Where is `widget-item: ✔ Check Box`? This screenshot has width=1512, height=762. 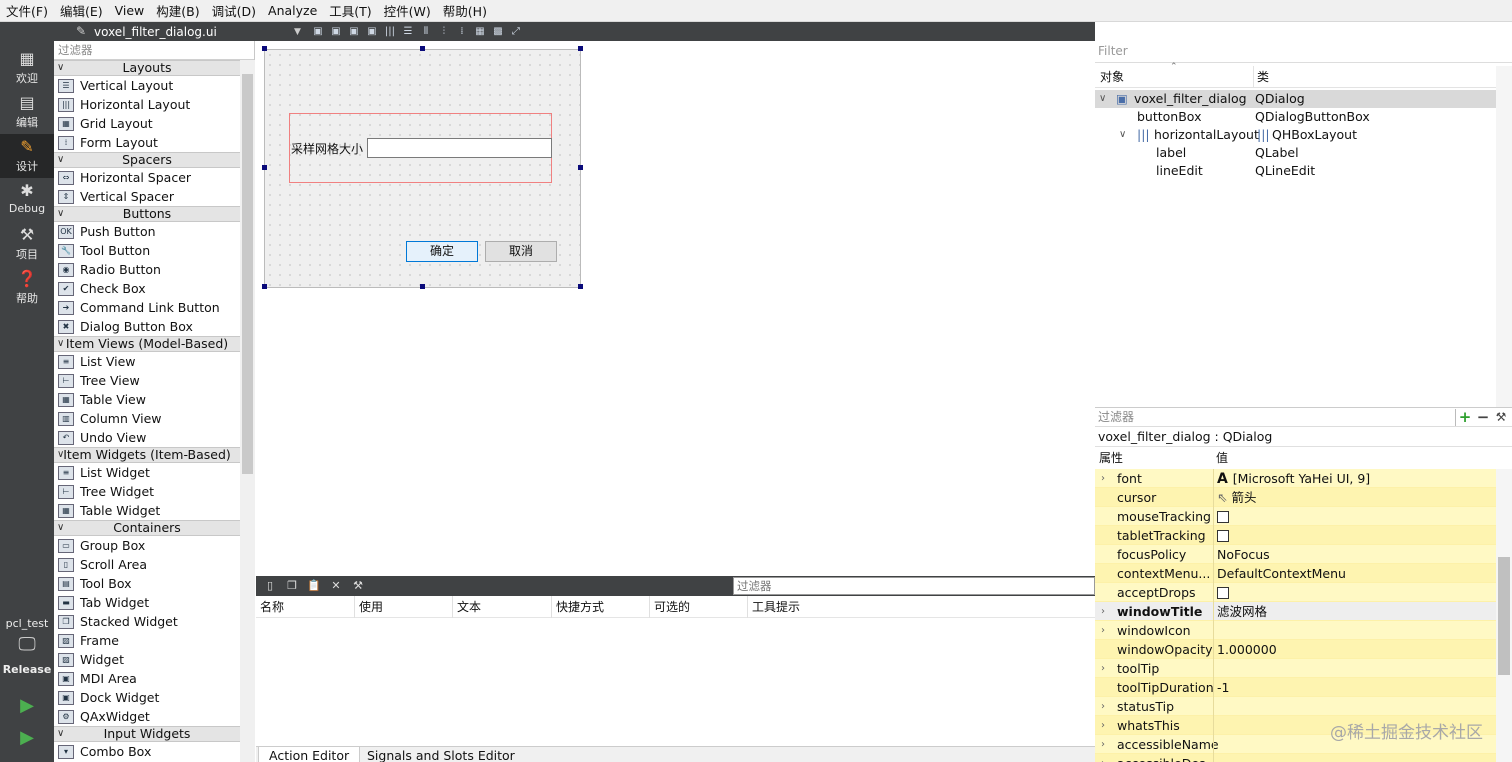 widget-item: ✔ Check Box is located at coordinates (147, 288).